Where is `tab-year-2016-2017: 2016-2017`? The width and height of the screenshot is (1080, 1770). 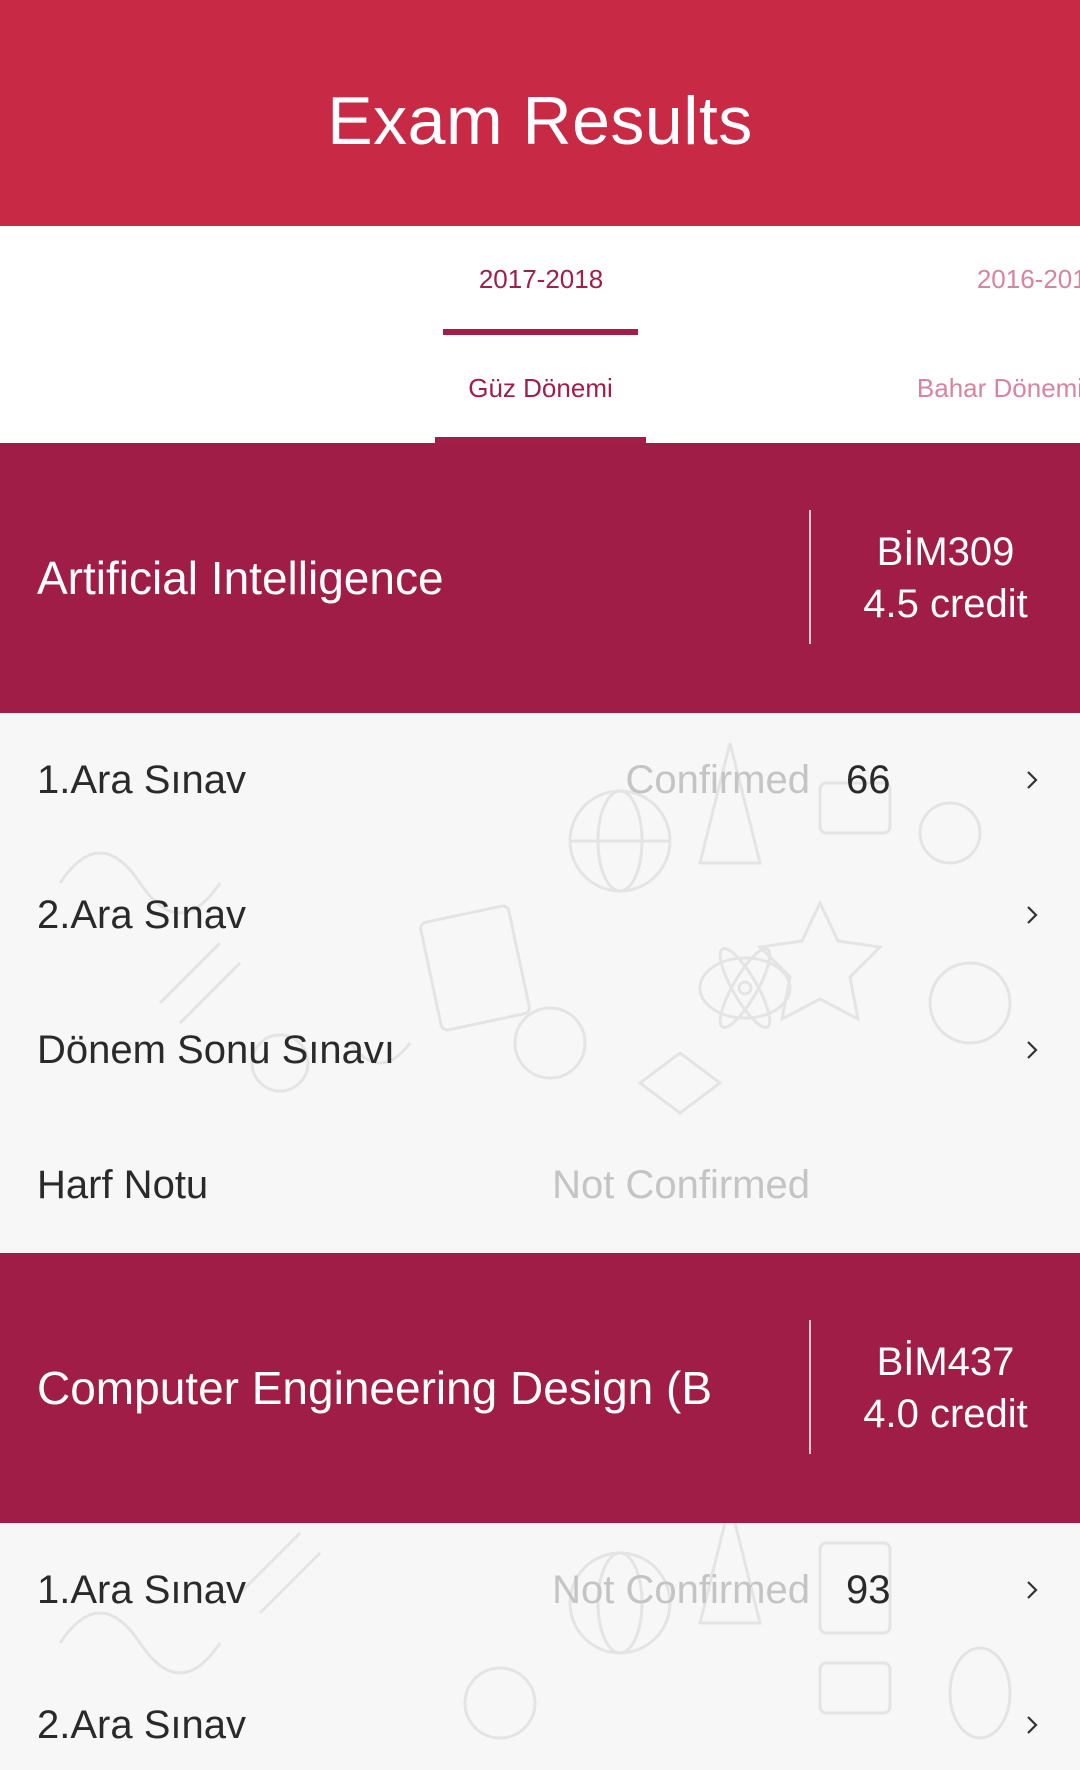 tab-year-2016-2017: 2016-2017 is located at coordinates (1010, 280).